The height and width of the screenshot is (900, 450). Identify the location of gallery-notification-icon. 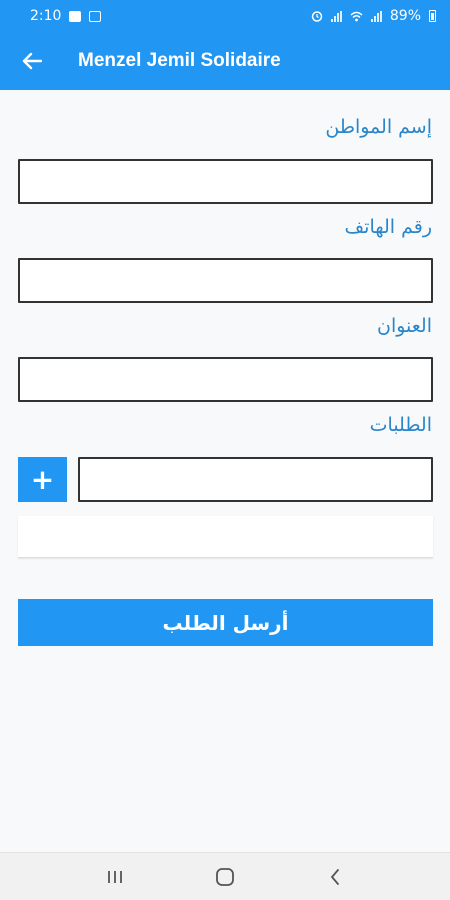
(75, 16).